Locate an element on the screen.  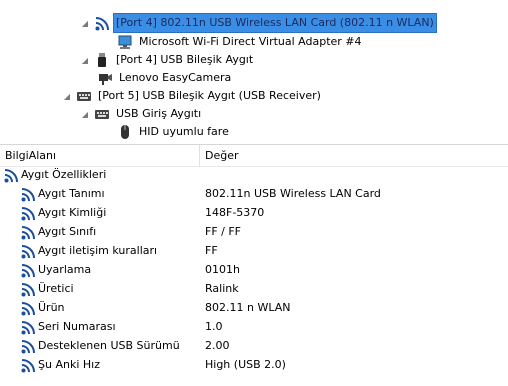
property-name: Aygıt Kimliği is located at coordinates (72, 212).